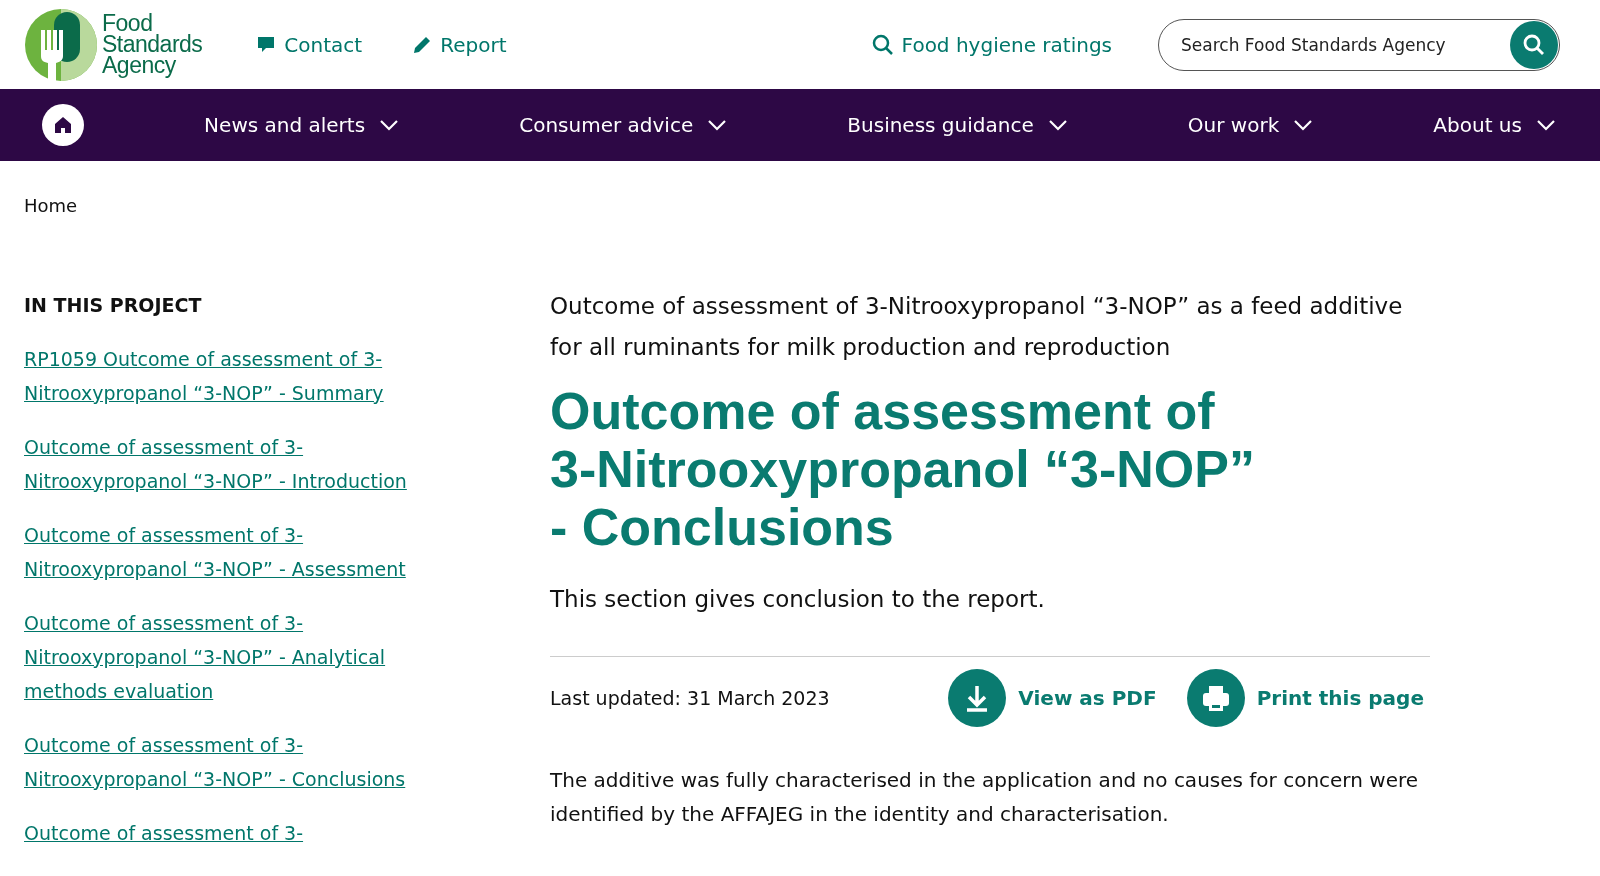 The image size is (1600, 876). I want to click on body-text: The additive was fully characterised in the application and no causes for concern were identified by the AFFAJEG in the identity and characterisation., so click(985, 797).